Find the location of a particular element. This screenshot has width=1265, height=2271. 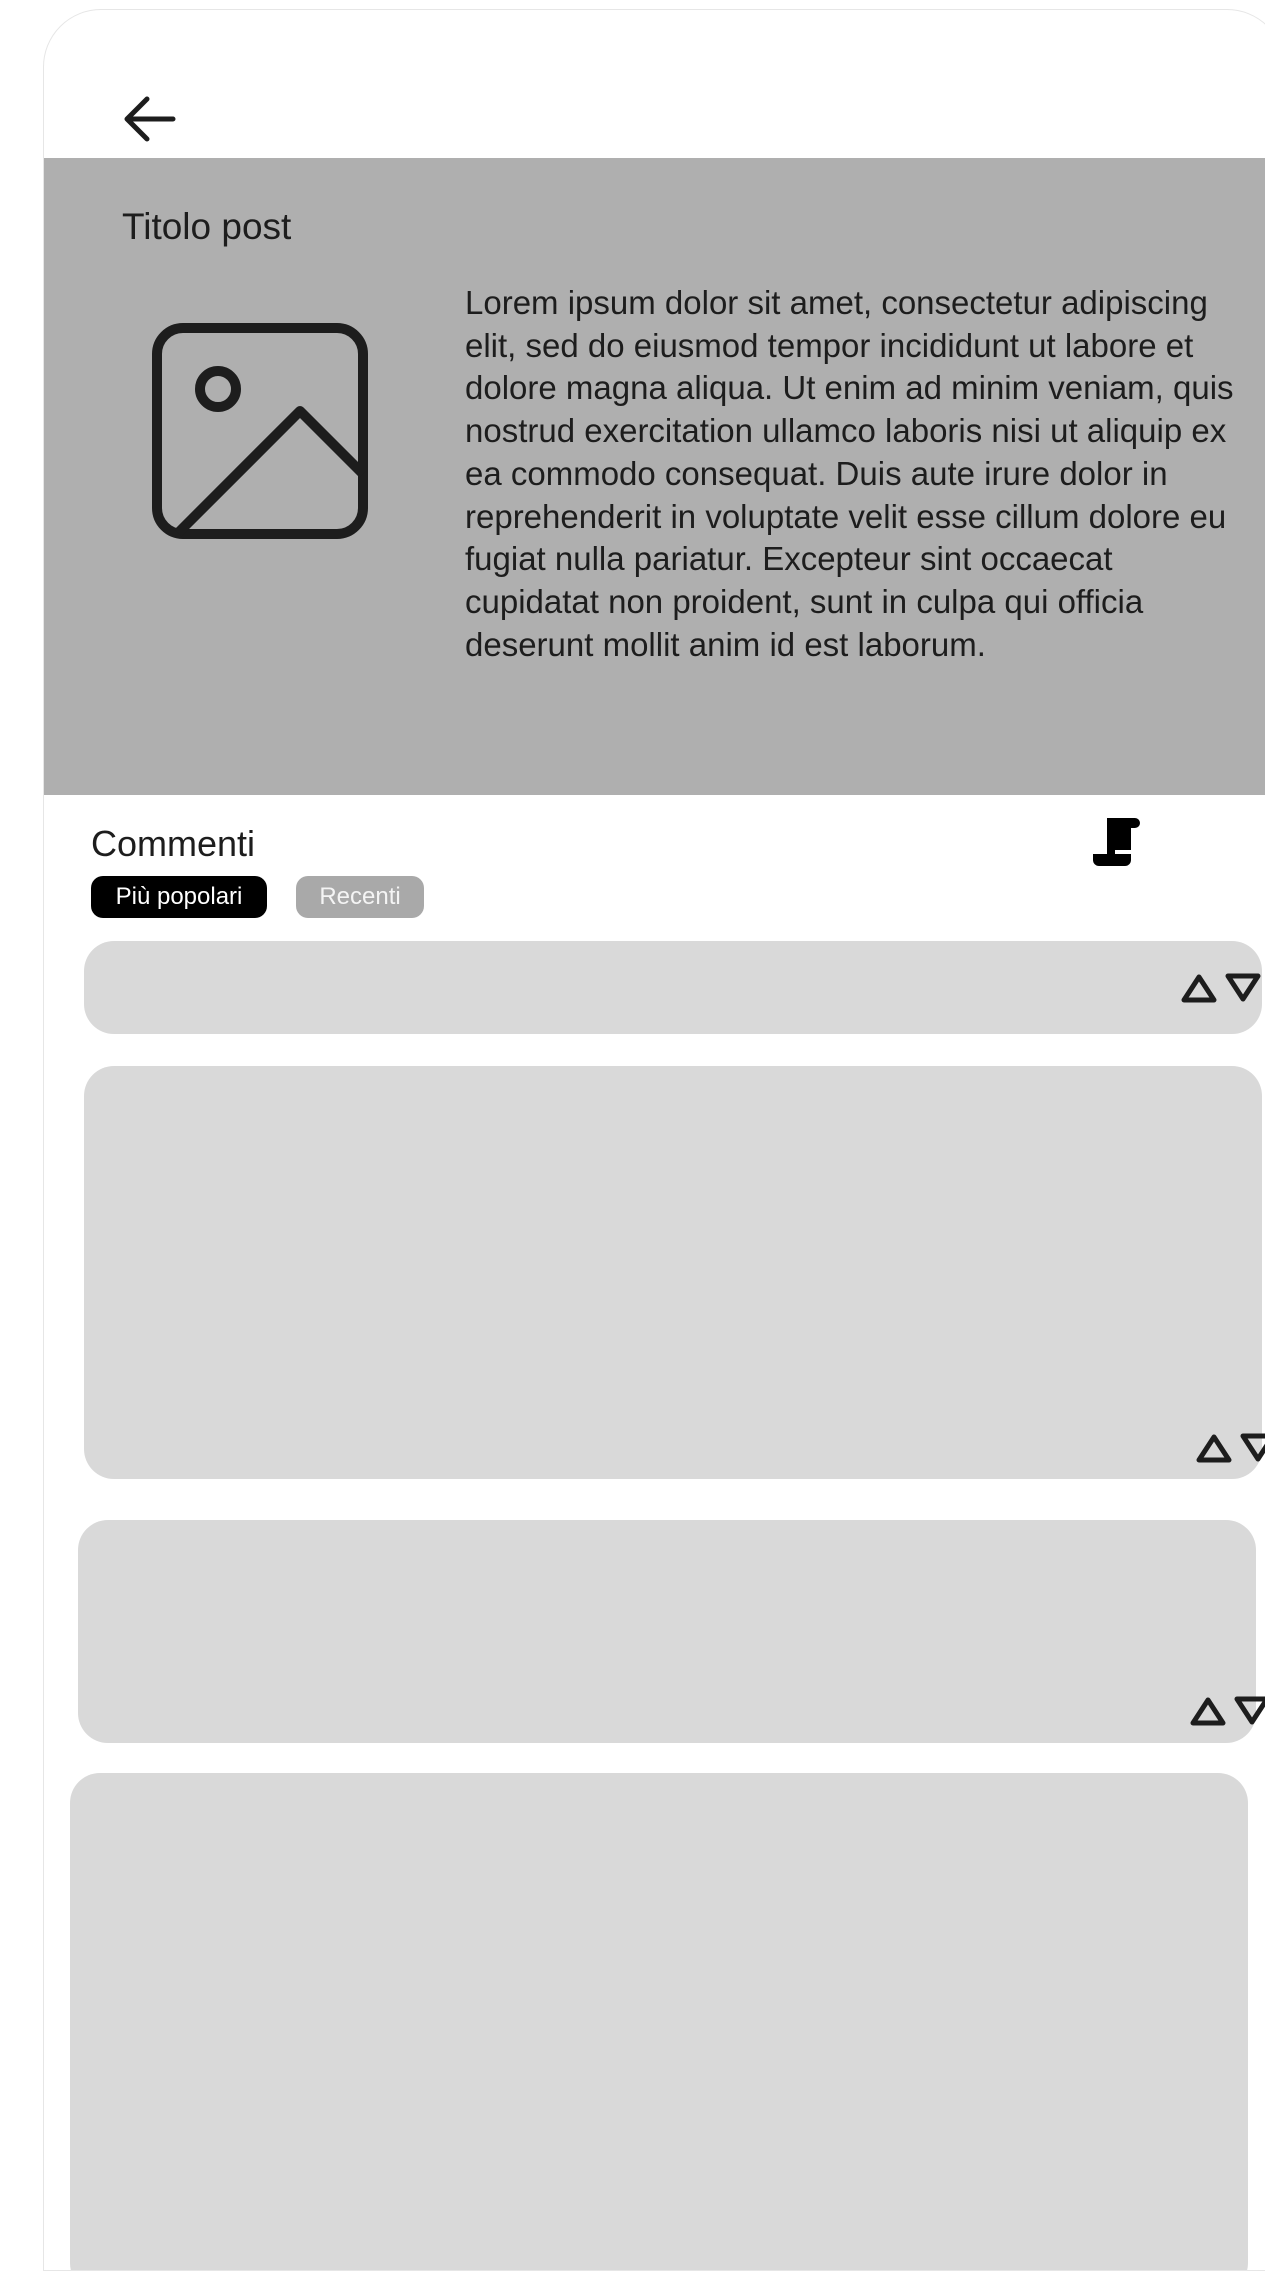

filter-recent: Recenti is located at coordinates (360, 897).